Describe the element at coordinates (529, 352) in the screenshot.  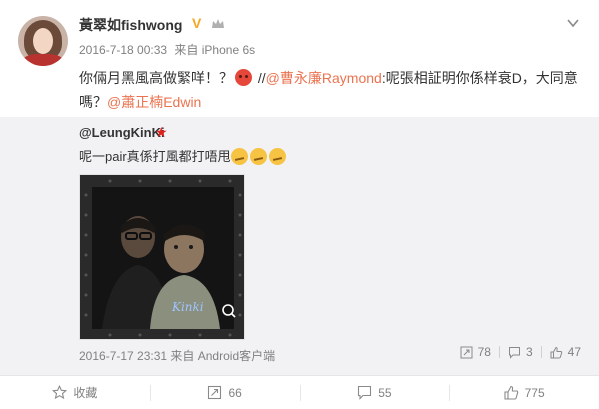
I see `repost-comments-count: 3` at that location.